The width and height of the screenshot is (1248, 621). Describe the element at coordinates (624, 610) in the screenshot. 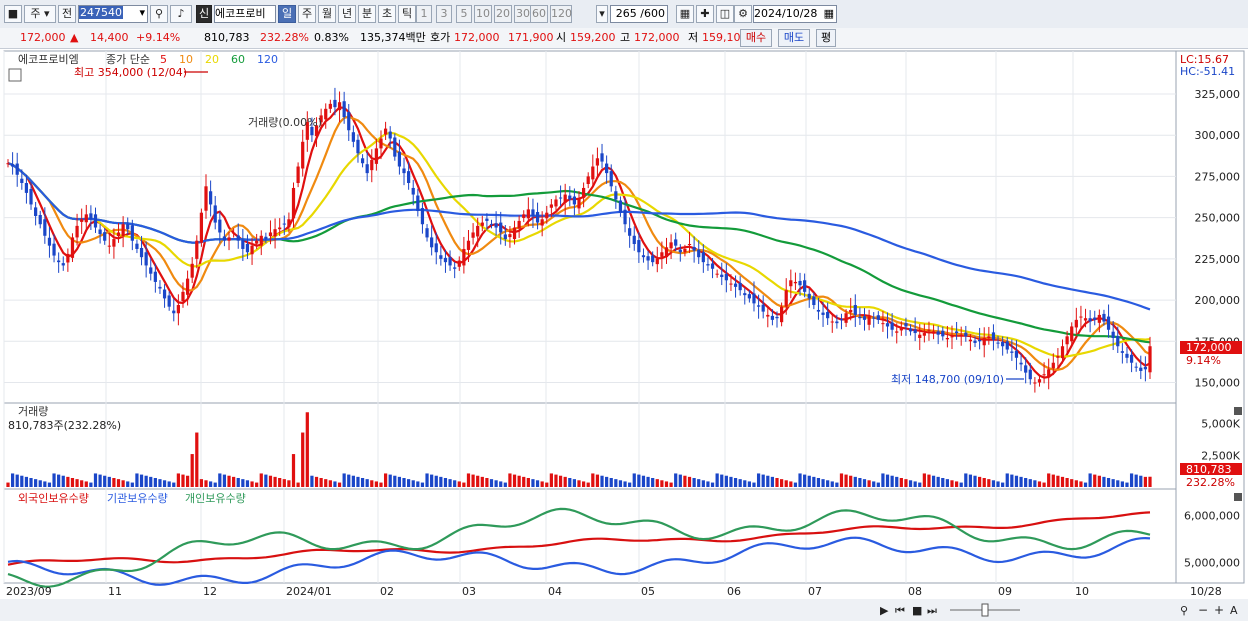

I see `bottom-toolbar` at that location.